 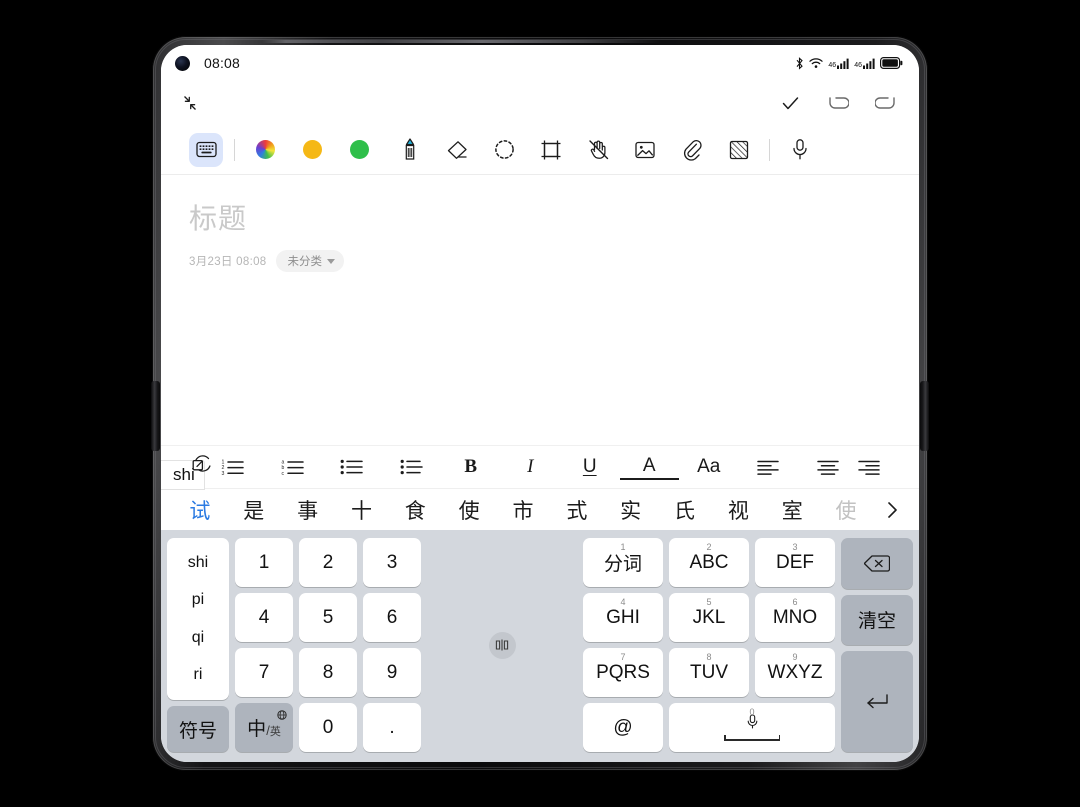 What do you see at coordinates (308, 510) in the screenshot?
I see `candidate-item: 事` at bounding box center [308, 510].